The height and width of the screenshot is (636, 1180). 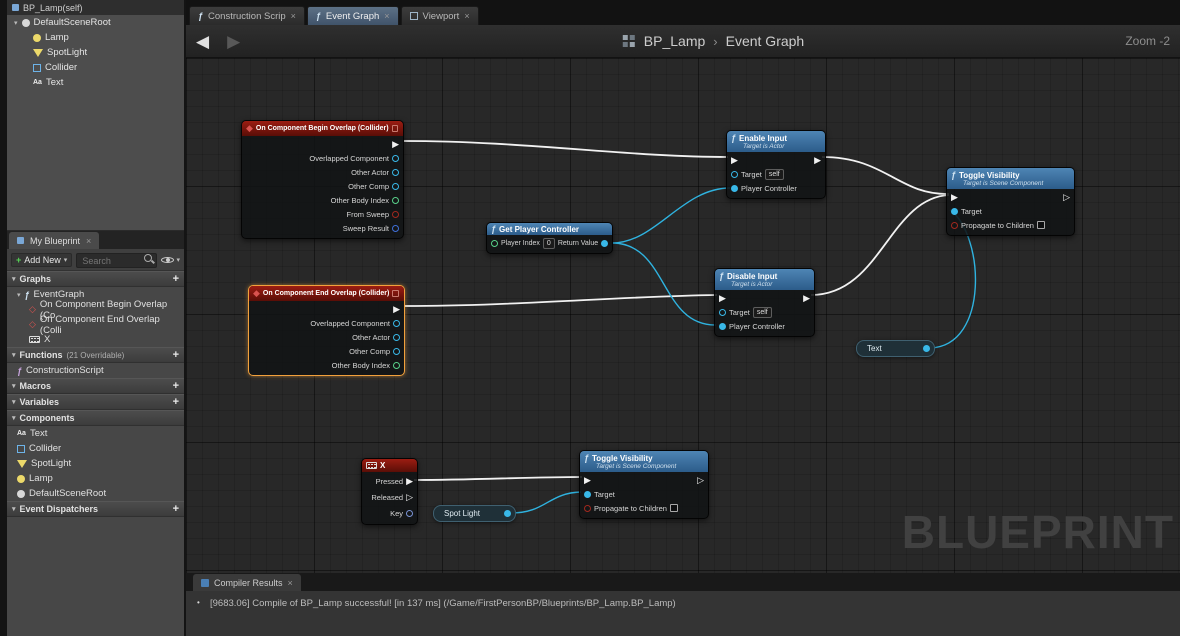 What do you see at coordinates (16, 23) in the screenshot?
I see `expander-icon: ▾` at bounding box center [16, 23].